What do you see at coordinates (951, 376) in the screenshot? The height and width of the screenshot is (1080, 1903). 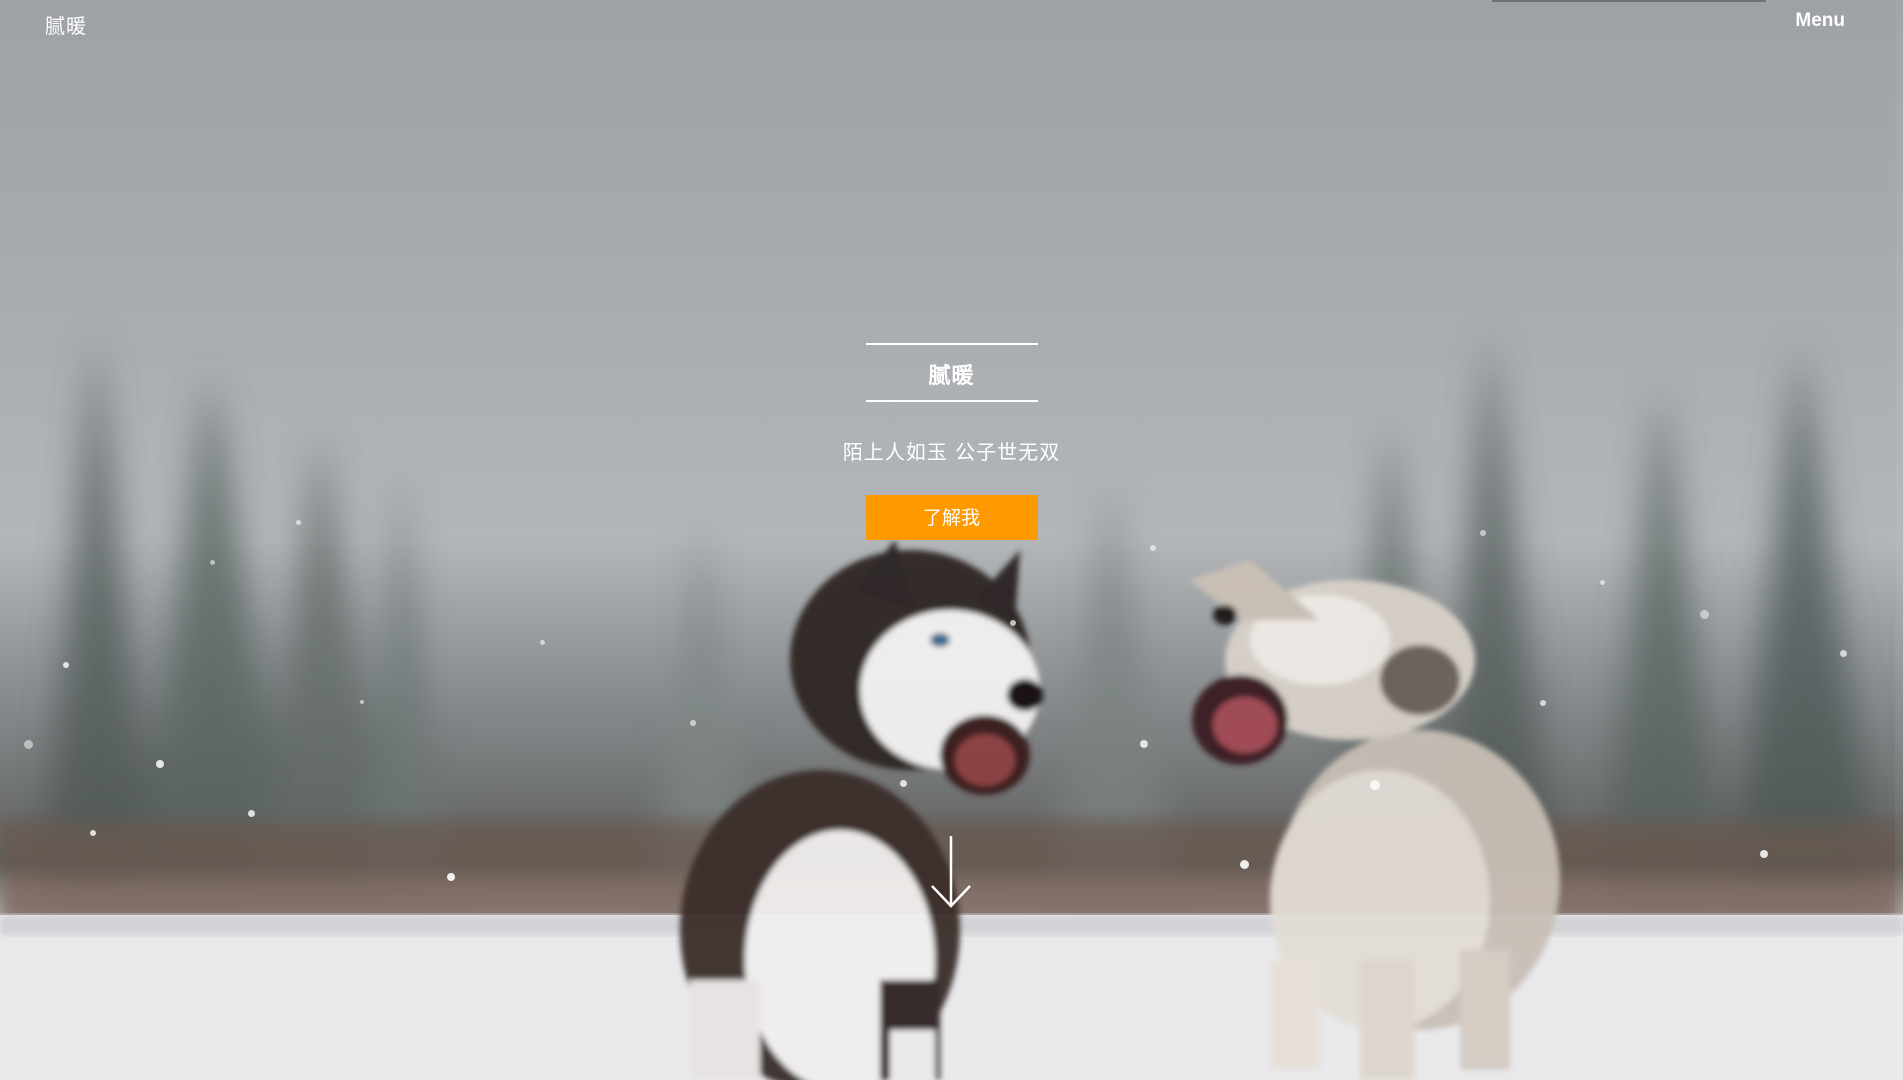 I see `hero-title: 腻暖` at bounding box center [951, 376].